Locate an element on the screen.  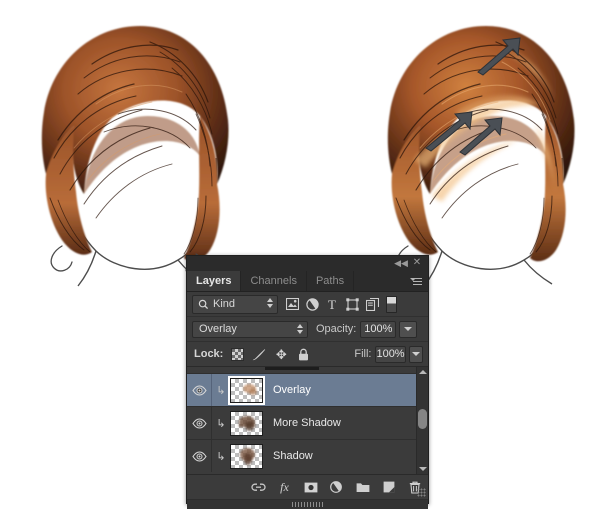
fx-glyph: fx is located at coordinates (284, 486).